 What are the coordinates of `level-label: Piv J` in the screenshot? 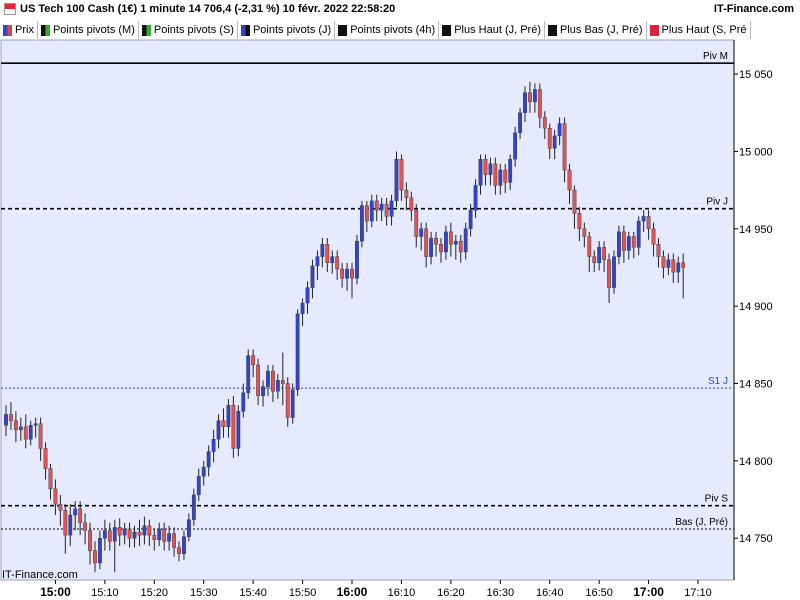 It's located at (717, 202).